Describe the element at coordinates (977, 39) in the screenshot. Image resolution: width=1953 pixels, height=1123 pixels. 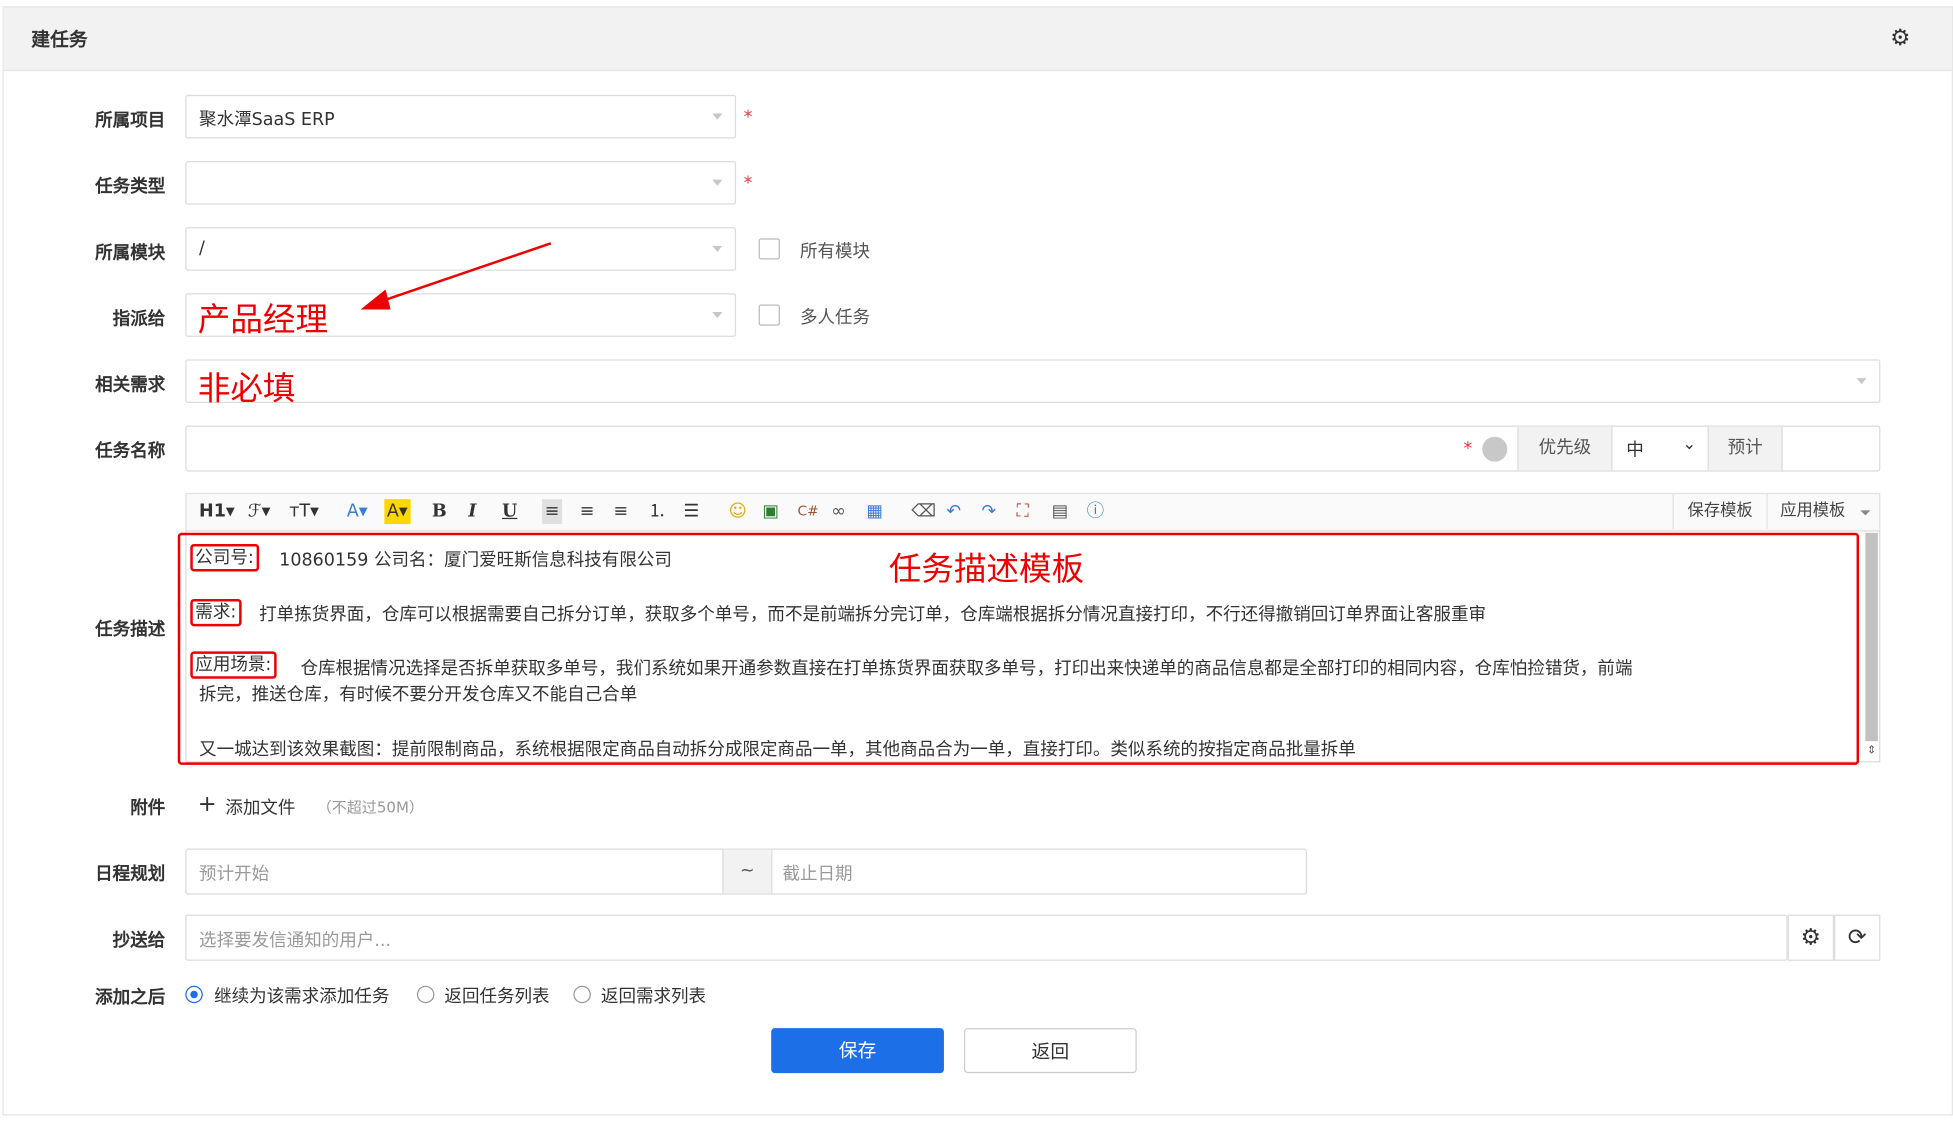
I see `panel-header: 建任务 ⚙` at that location.